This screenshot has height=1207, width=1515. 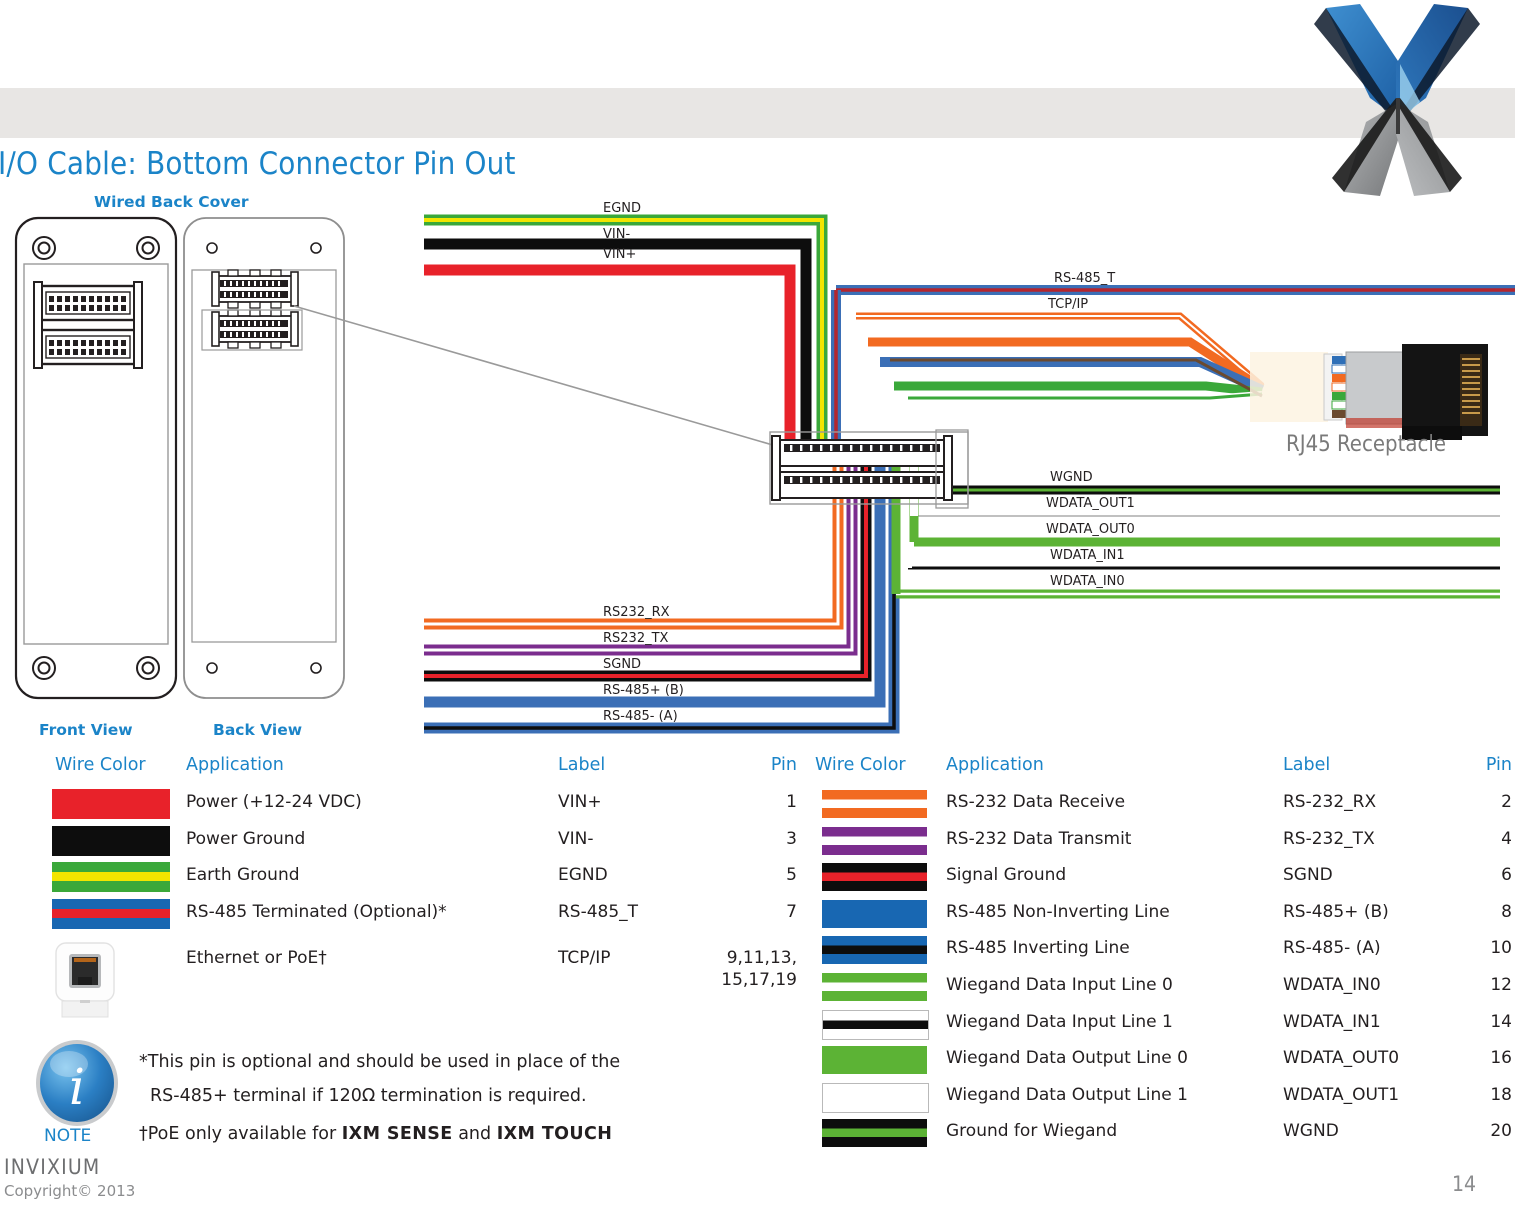 What do you see at coordinates (1366, 444) in the screenshot?
I see `rj45-receptacle-label: RJ45 Receptacle` at bounding box center [1366, 444].